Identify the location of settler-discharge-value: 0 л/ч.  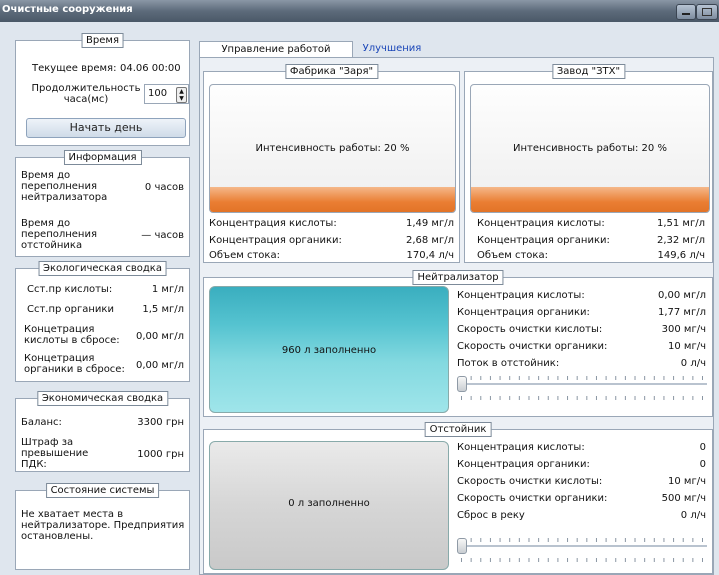
(693, 515).